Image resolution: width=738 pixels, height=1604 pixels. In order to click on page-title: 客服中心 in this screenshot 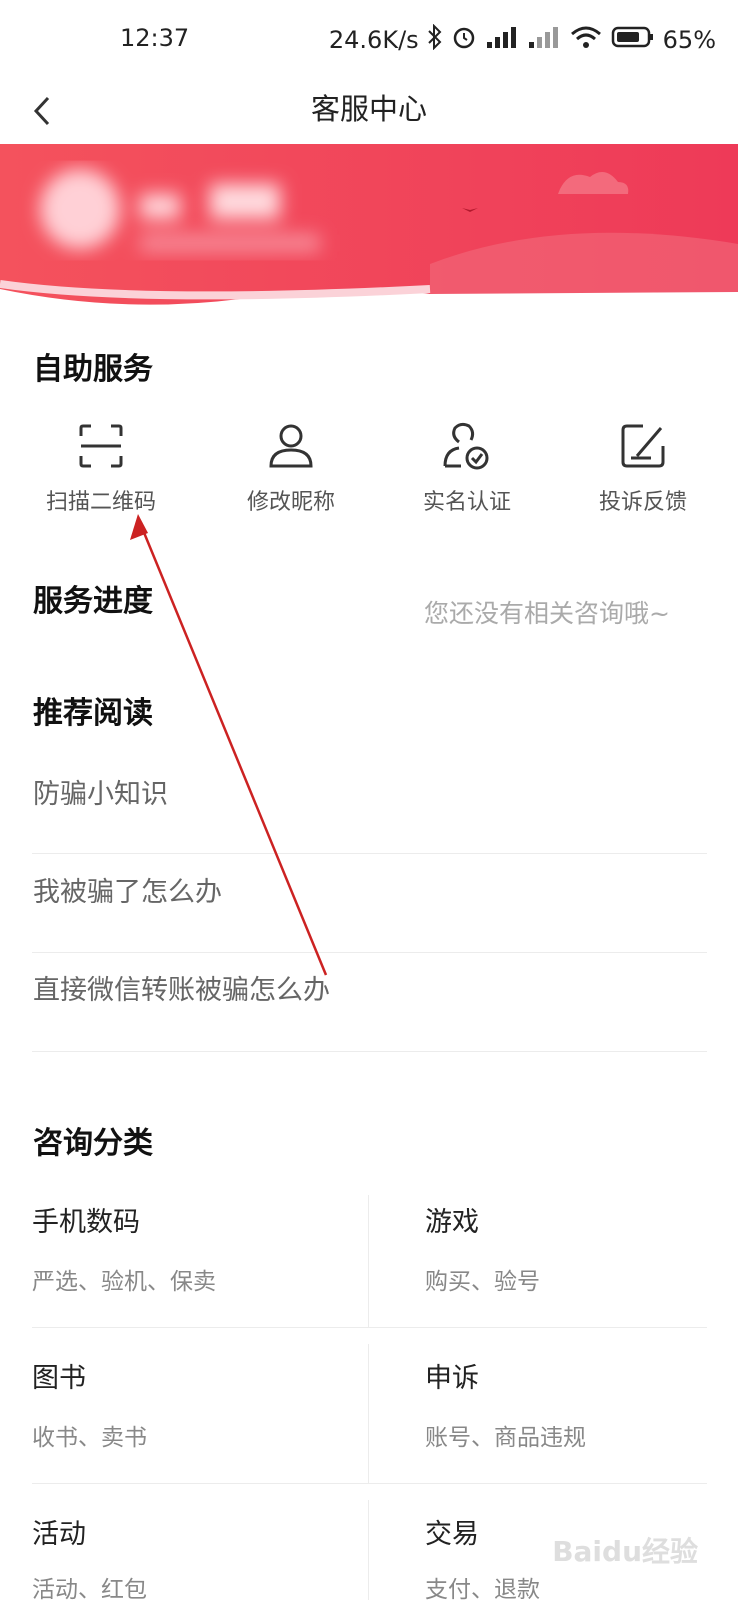, I will do `click(368, 109)`.